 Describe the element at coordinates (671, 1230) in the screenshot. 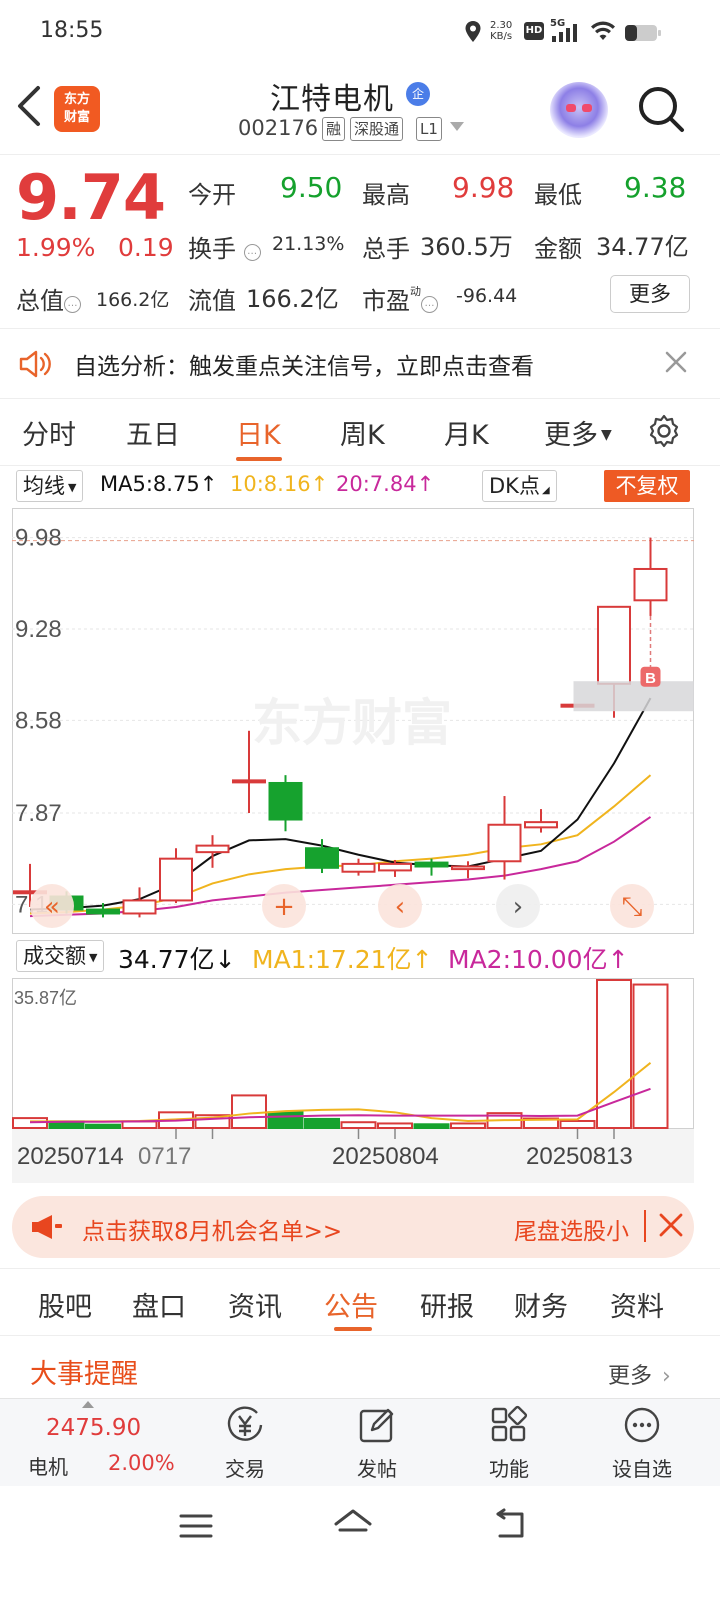

I see `promo-close-button` at that location.